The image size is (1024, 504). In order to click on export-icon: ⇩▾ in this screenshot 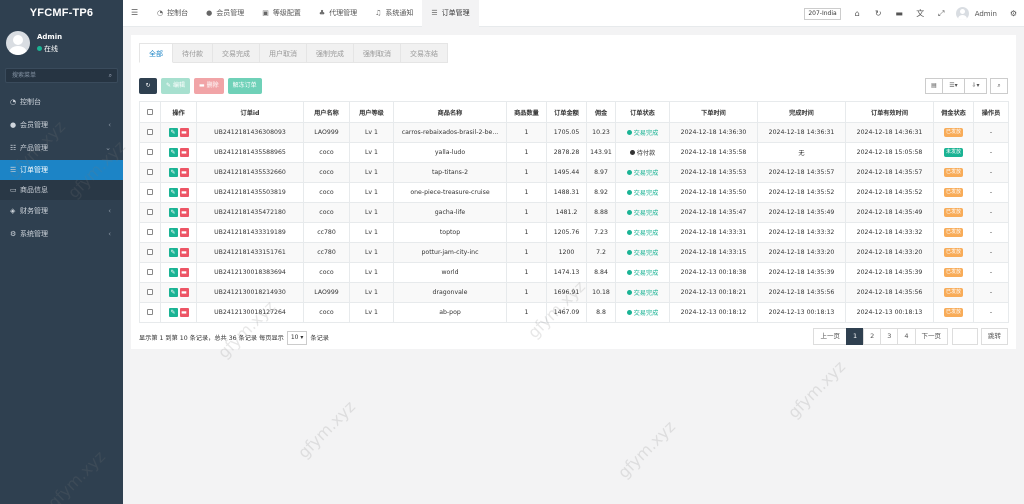, I will do `click(975, 85)`.